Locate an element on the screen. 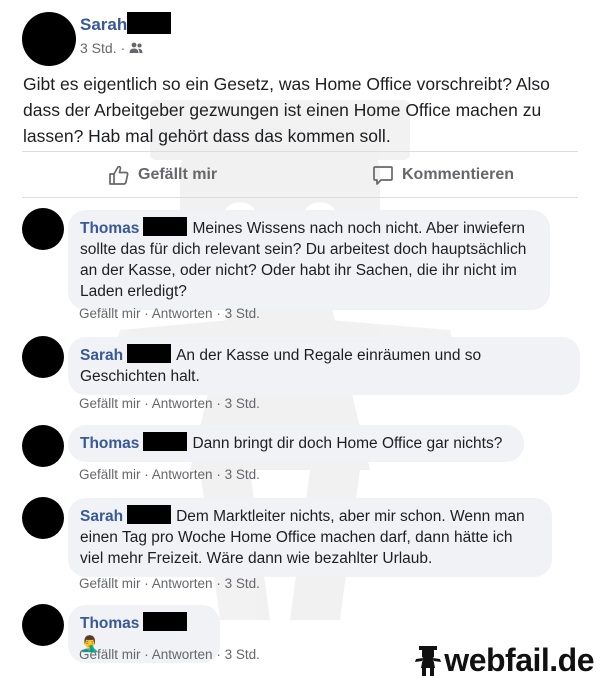 The image size is (600, 682). webfail-logo: webfail.de is located at coordinates (504, 660).